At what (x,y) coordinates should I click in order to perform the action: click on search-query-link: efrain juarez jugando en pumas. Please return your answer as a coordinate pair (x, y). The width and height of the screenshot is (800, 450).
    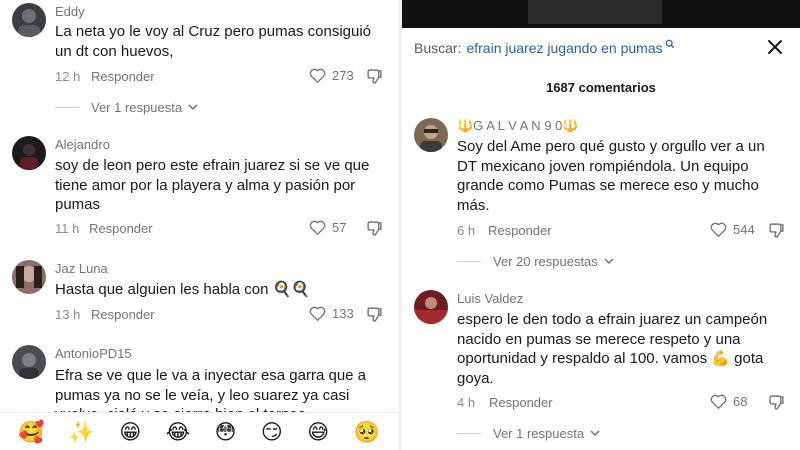
    Looking at the image, I should click on (564, 48).